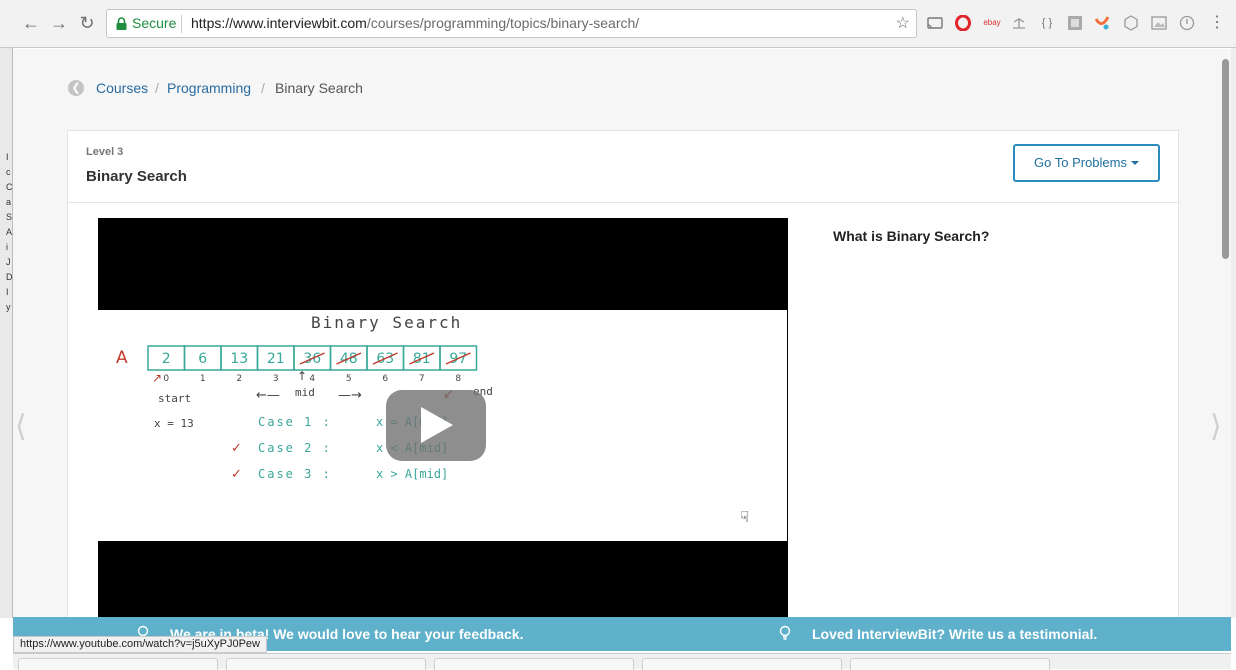 The width and height of the screenshot is (1236, 670). I want to click on case-expression: x > A[mid], so click(412, 474).